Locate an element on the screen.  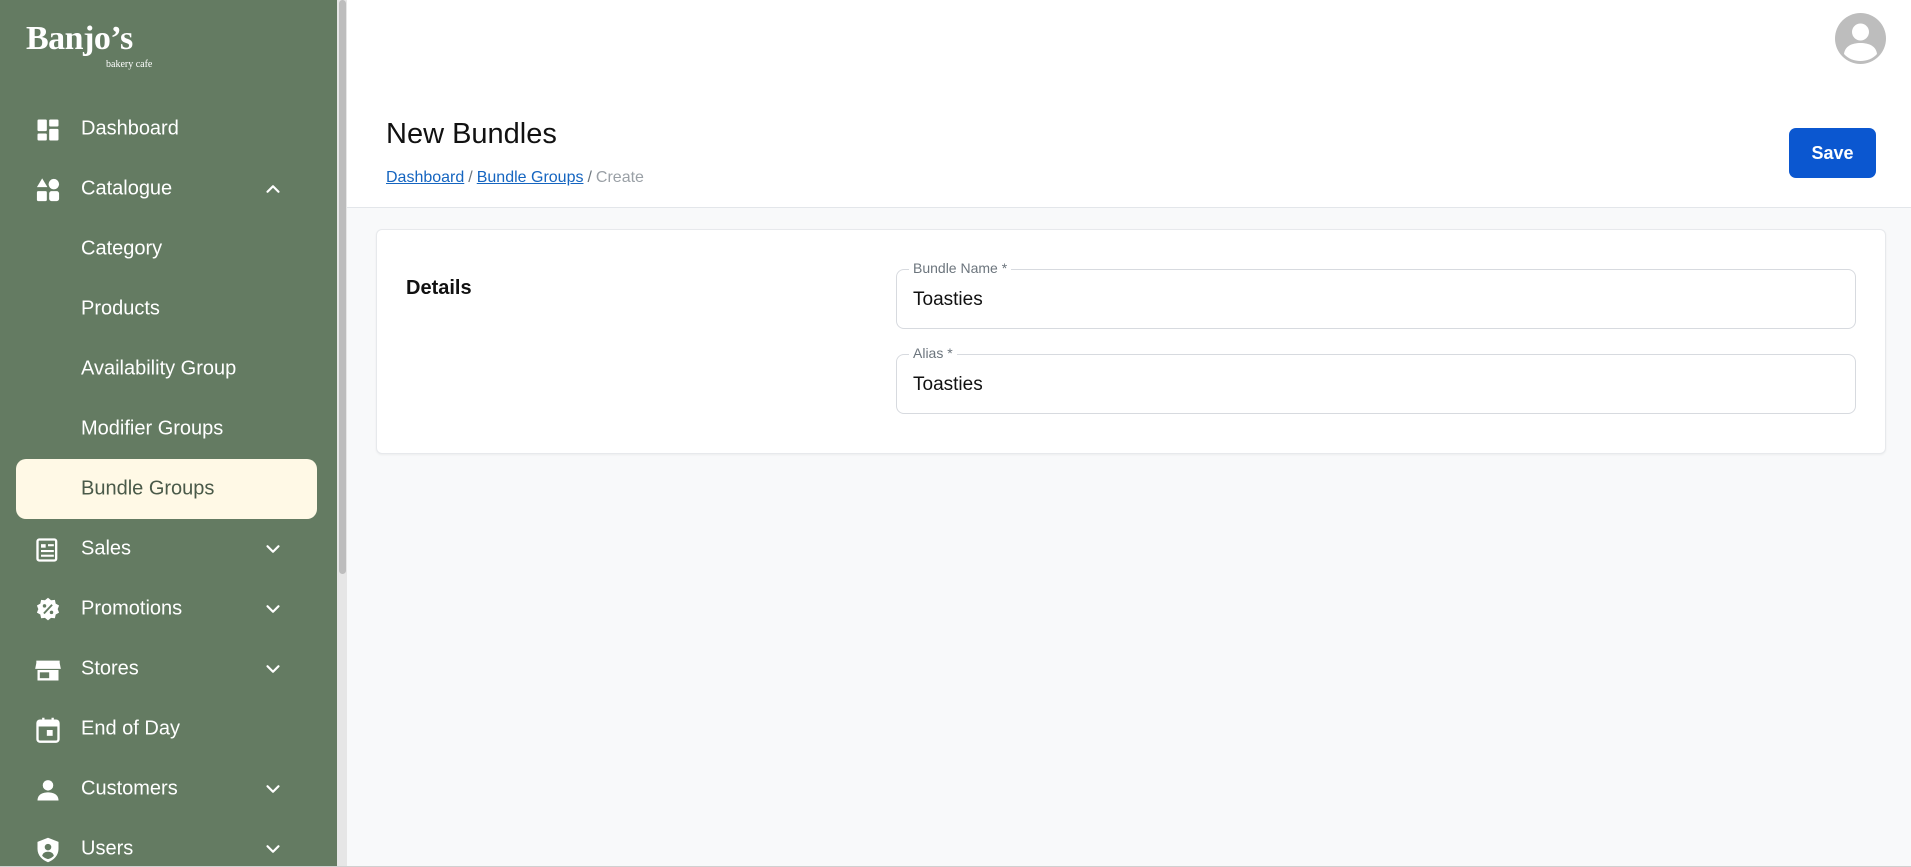
sidebar-item-label: Promotions is located at coordinates (132, 608).